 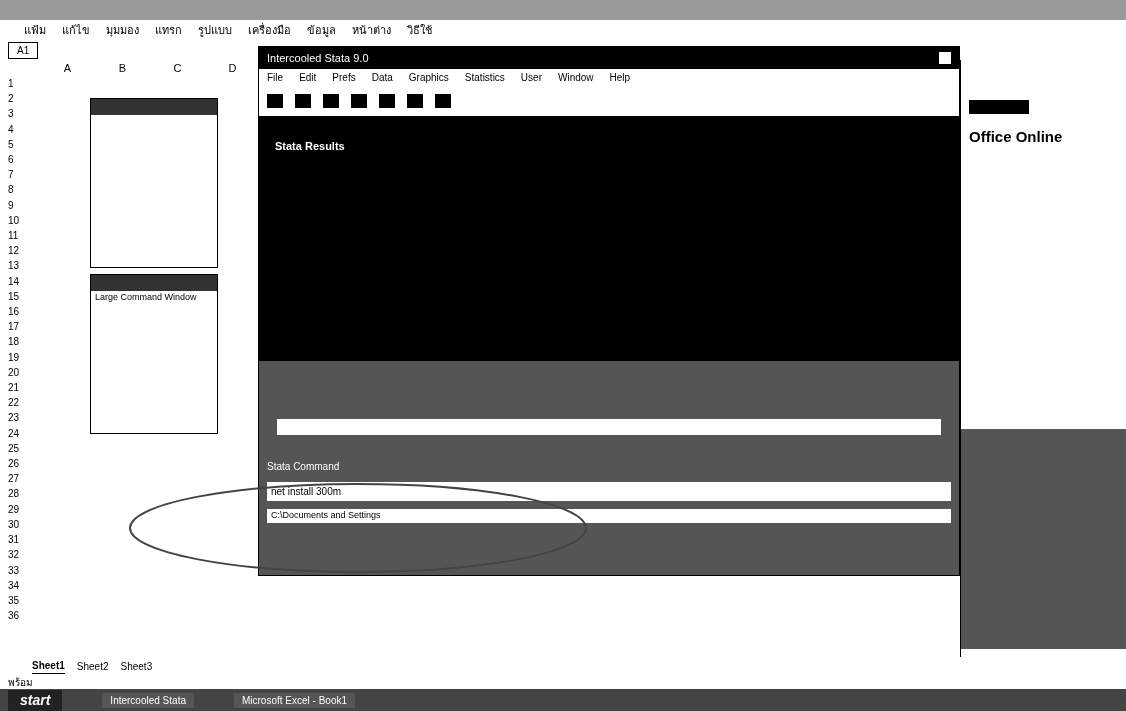 What do you see at coordinates (11, 84) in the screenshot?
I see `row-header: 1` at bounding box center [11, 84].